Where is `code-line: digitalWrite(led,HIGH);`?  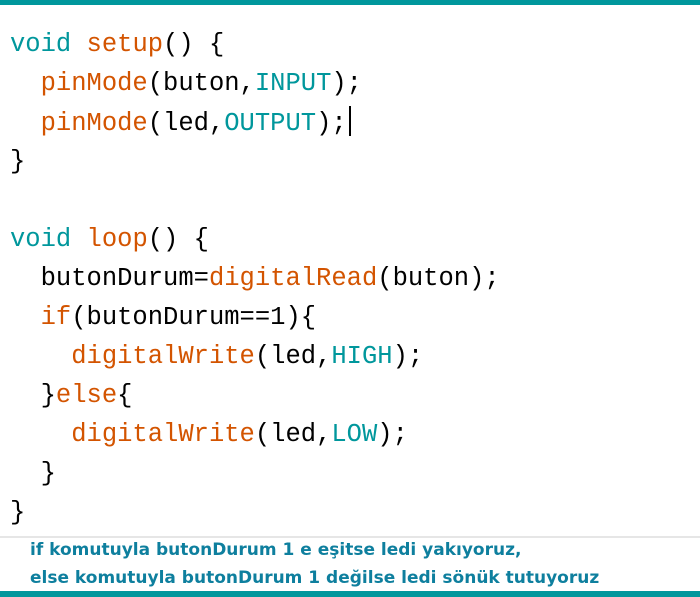
code-line: digitalWrite(led,HIGH); is located at coordinates (216, 357).